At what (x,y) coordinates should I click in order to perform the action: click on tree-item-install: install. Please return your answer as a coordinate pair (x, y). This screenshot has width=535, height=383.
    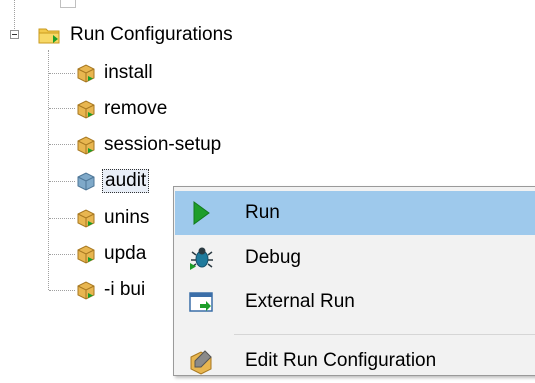
    Looking at the image, I should click on (115, 73).